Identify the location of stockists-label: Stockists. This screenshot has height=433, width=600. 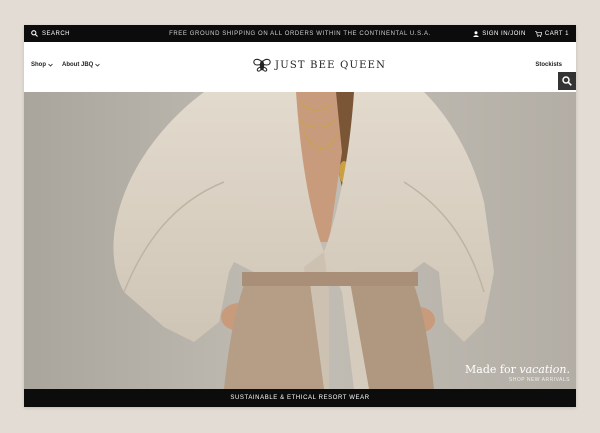
(548, 65).